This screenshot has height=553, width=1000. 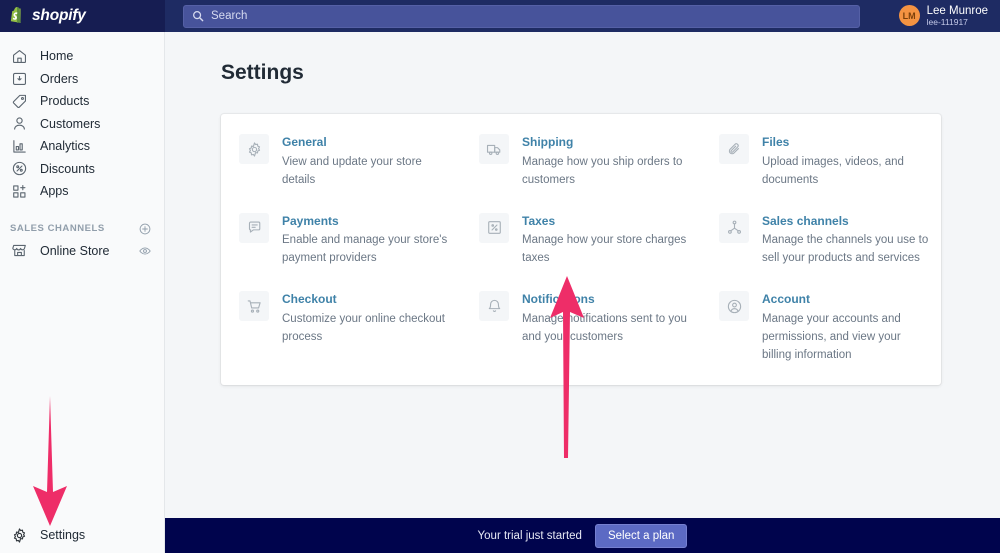 I want to click on trial-banner: Your trial just started Select a plan, so click(x=582, y=535).